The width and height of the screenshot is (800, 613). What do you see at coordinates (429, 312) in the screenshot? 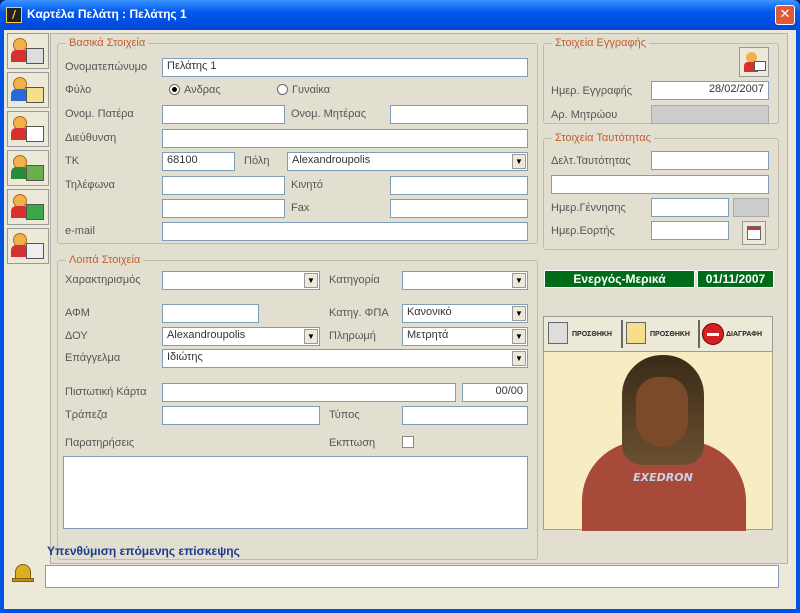
I see `vat-value: Κανονικό` at bounding box center [429, 312].